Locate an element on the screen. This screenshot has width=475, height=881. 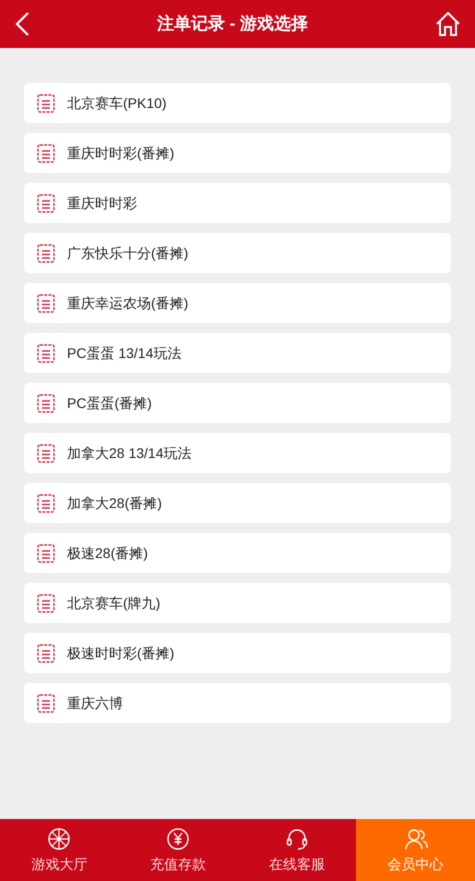
game-list-item: 北京赛车(牌九) is located at coordinates (237, 603).